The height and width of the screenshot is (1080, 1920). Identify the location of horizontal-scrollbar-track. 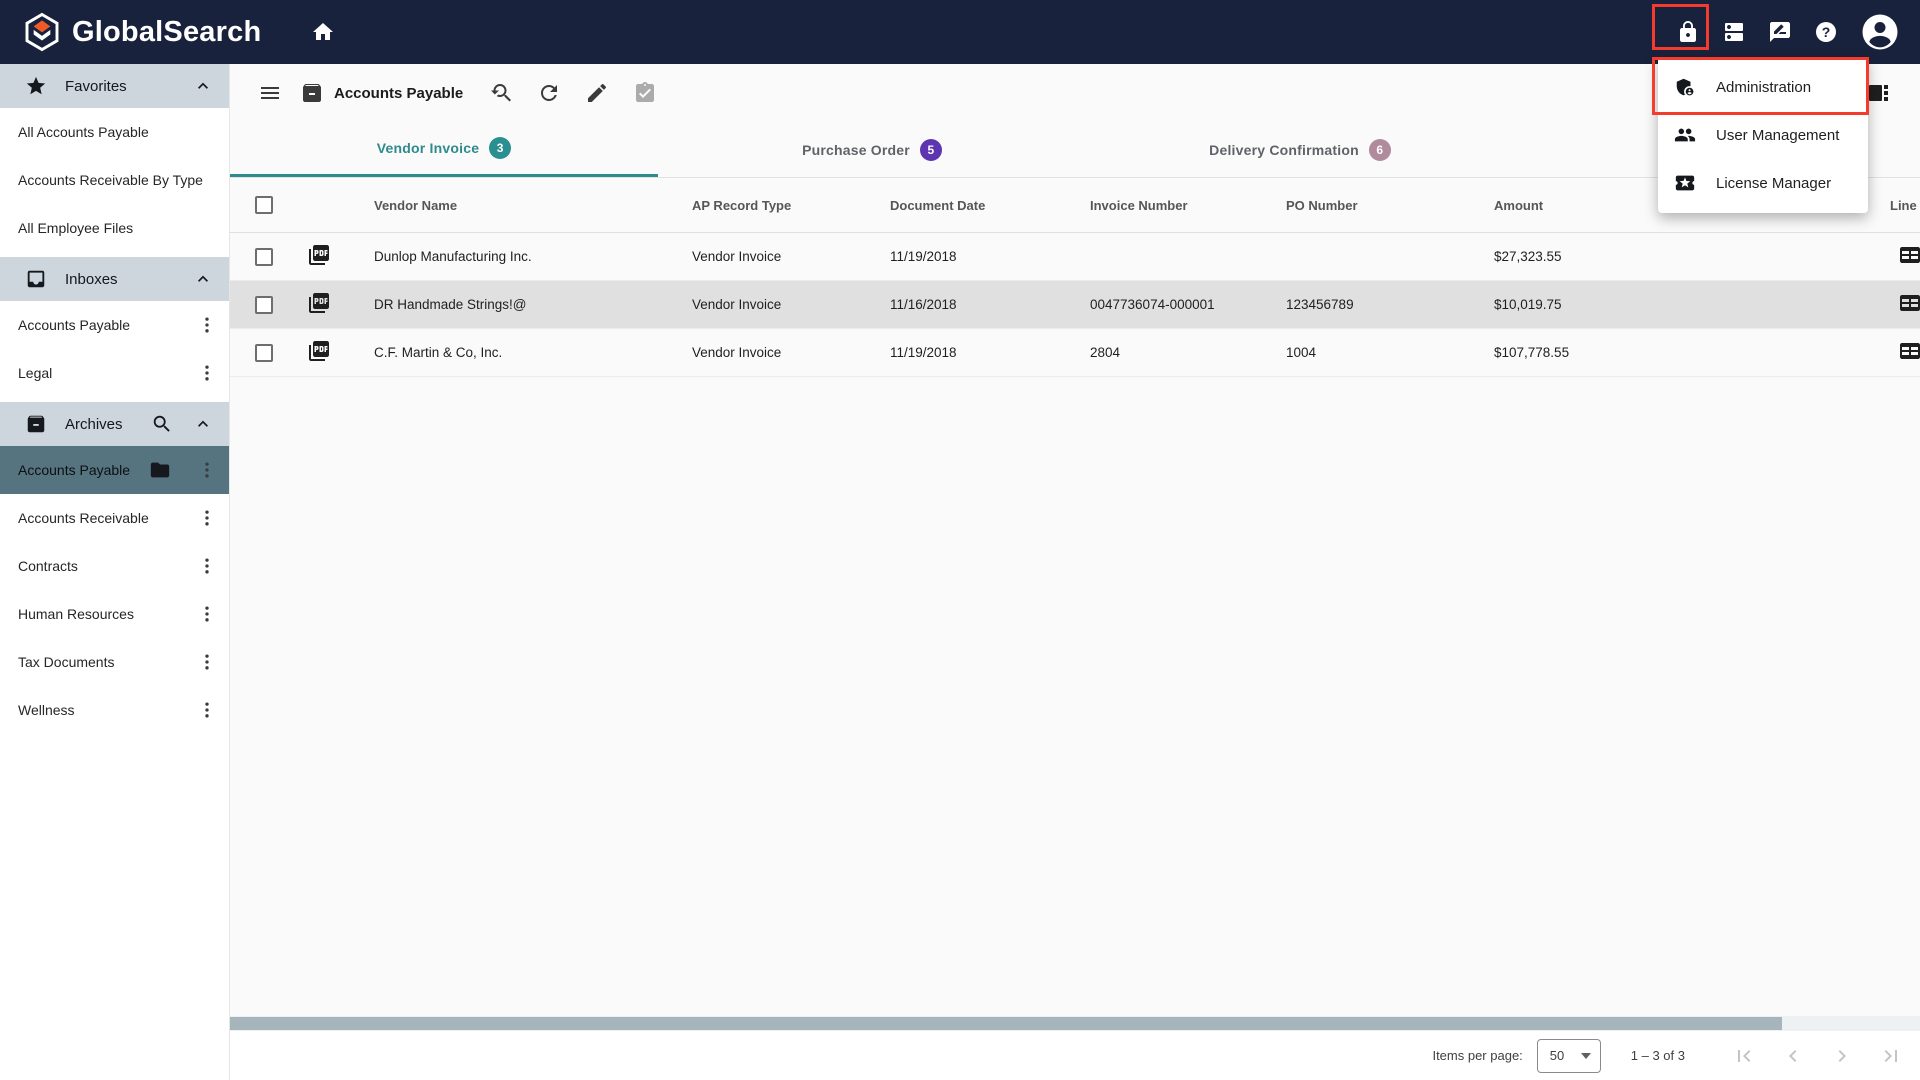
(1075, 1023).